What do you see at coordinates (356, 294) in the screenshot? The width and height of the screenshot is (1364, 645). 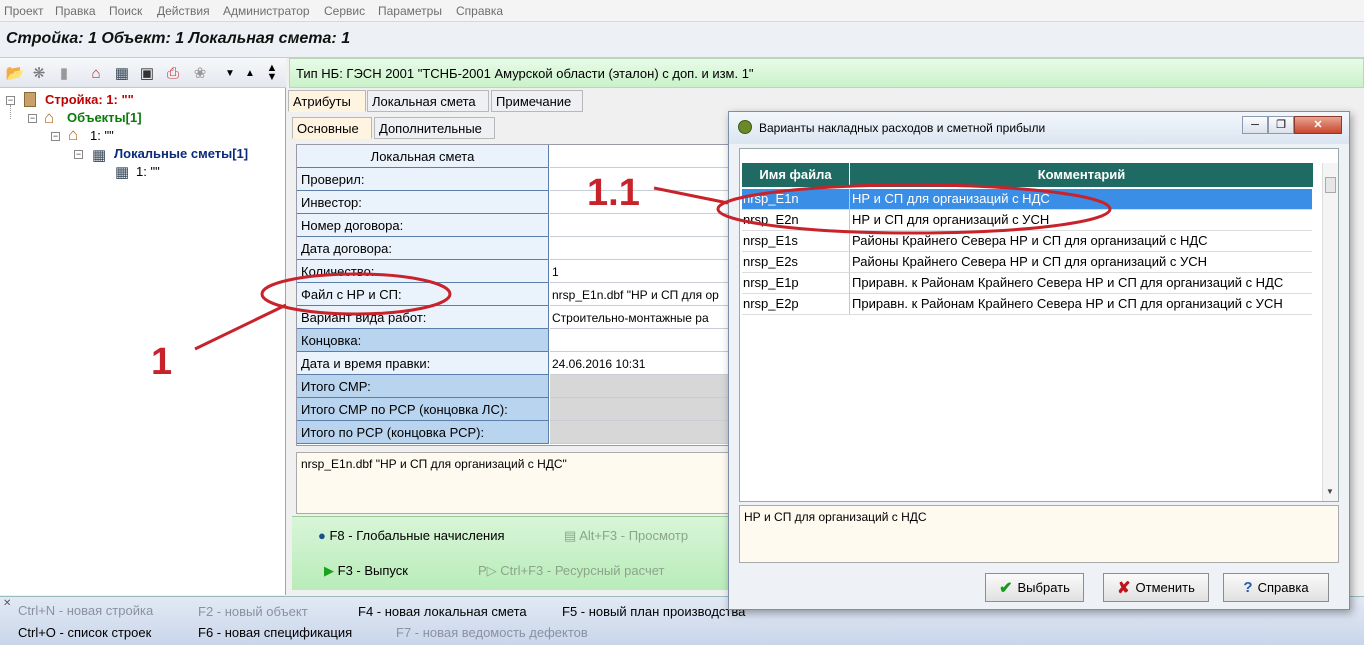 I see `annotation-ellipse-field` at bounding box center [356, 294].